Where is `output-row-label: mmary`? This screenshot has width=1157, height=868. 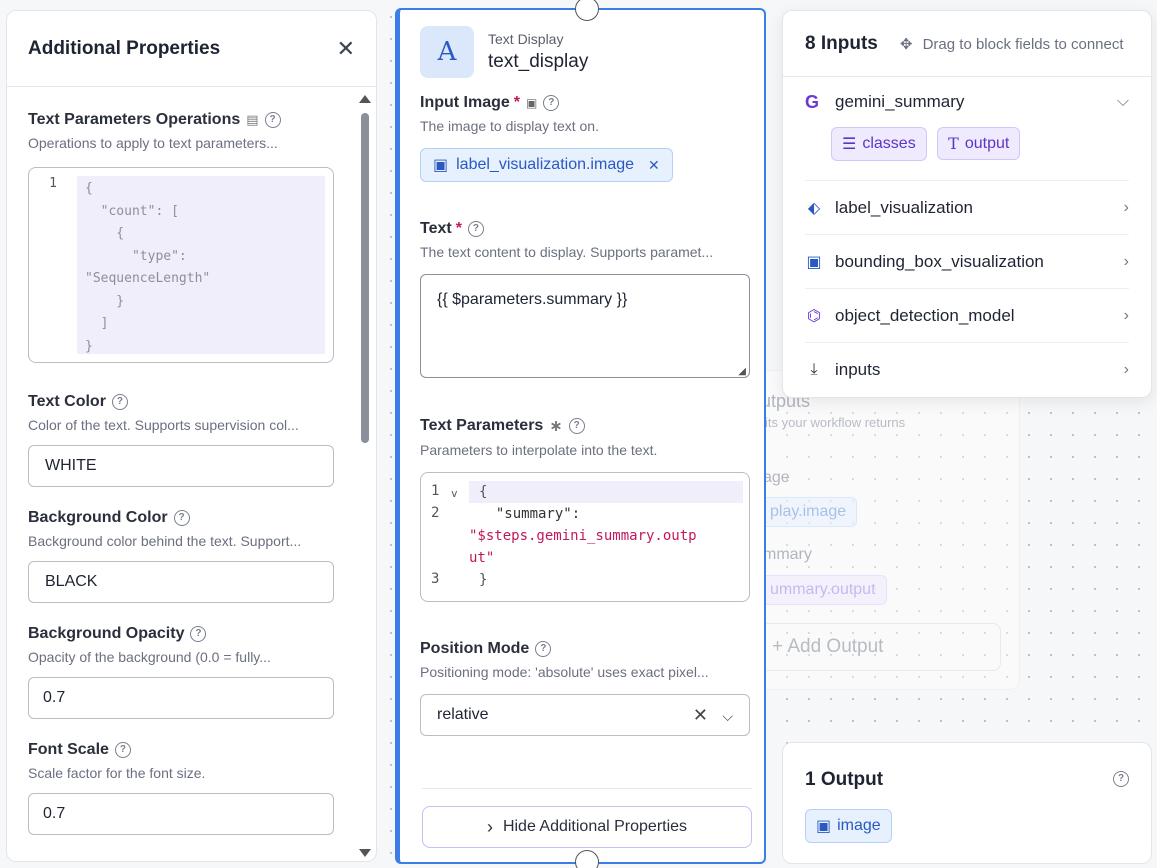
output-row-label: mmary is located at coordinates (787, 554).